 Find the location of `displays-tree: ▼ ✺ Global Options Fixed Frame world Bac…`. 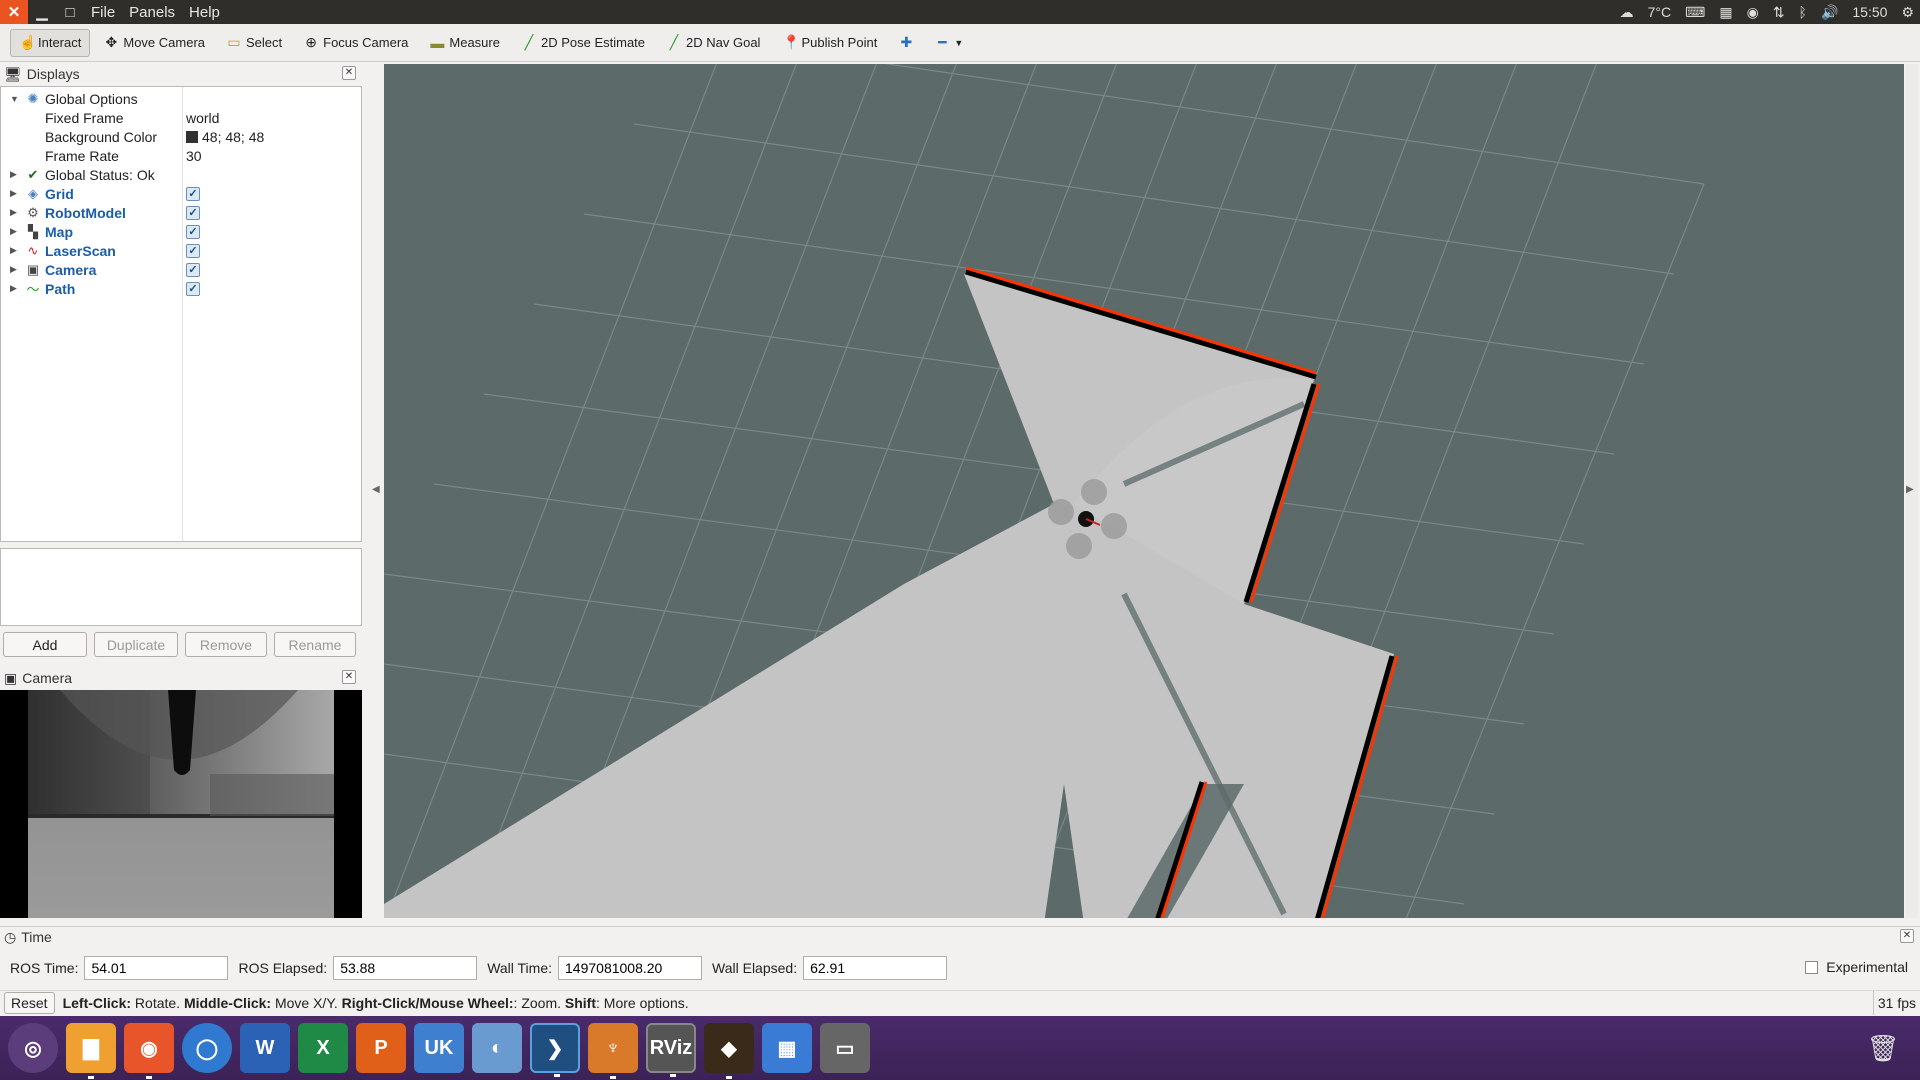

displays-tree: ▼ ✺ Global Options Fixed Frame world Bac… is located at coordinates (181, 314).